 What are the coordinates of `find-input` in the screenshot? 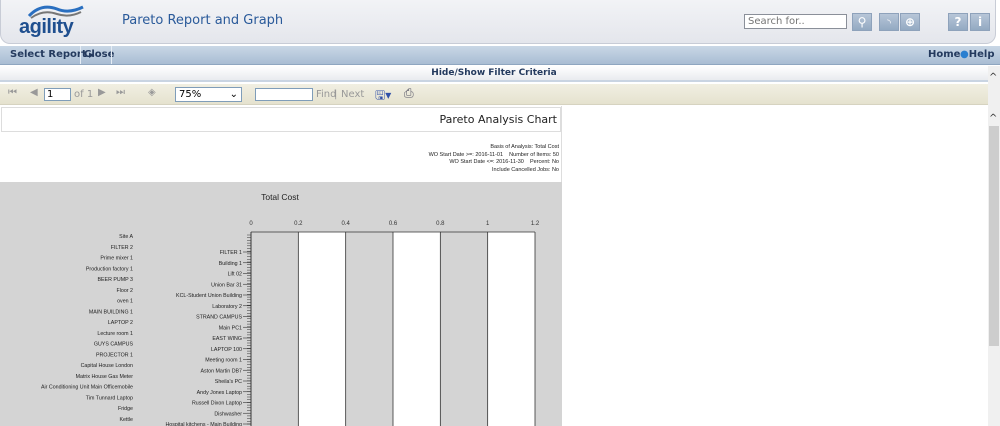 It's located at (284, 94).